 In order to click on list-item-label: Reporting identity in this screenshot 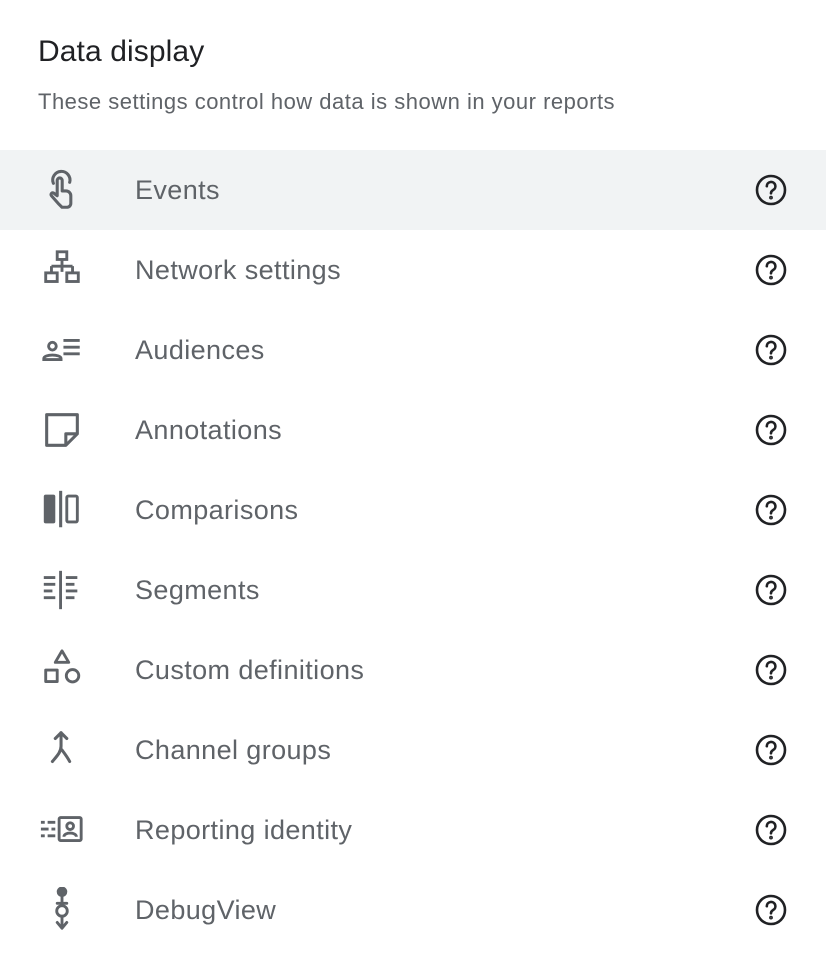, I will do `click(244, 830)`.